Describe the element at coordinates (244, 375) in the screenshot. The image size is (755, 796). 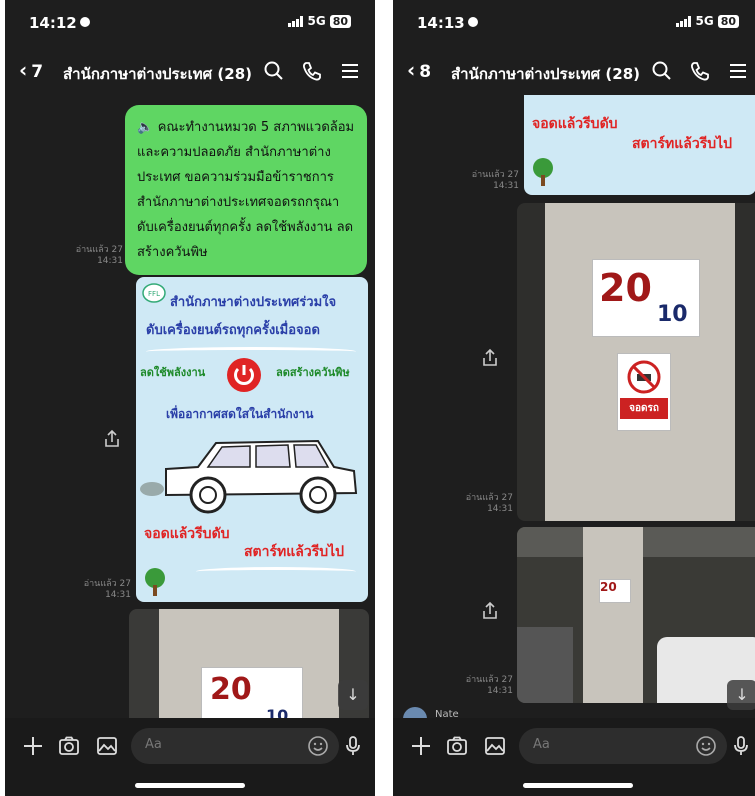
I see `power-button-icon` at that location.